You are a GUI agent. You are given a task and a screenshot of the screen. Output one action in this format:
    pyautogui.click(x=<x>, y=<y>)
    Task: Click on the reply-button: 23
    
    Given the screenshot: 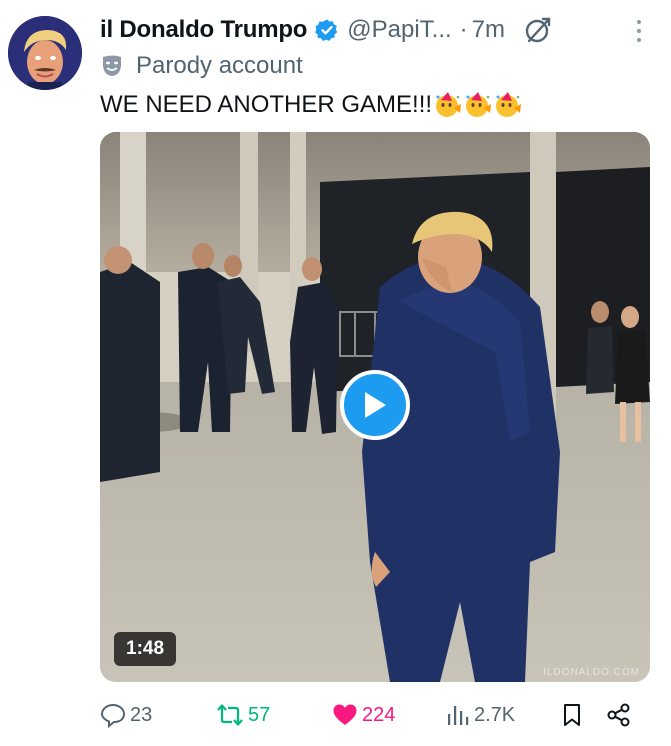 What is the action you would take?
    pyautogui.click(x=126, y=715)
    